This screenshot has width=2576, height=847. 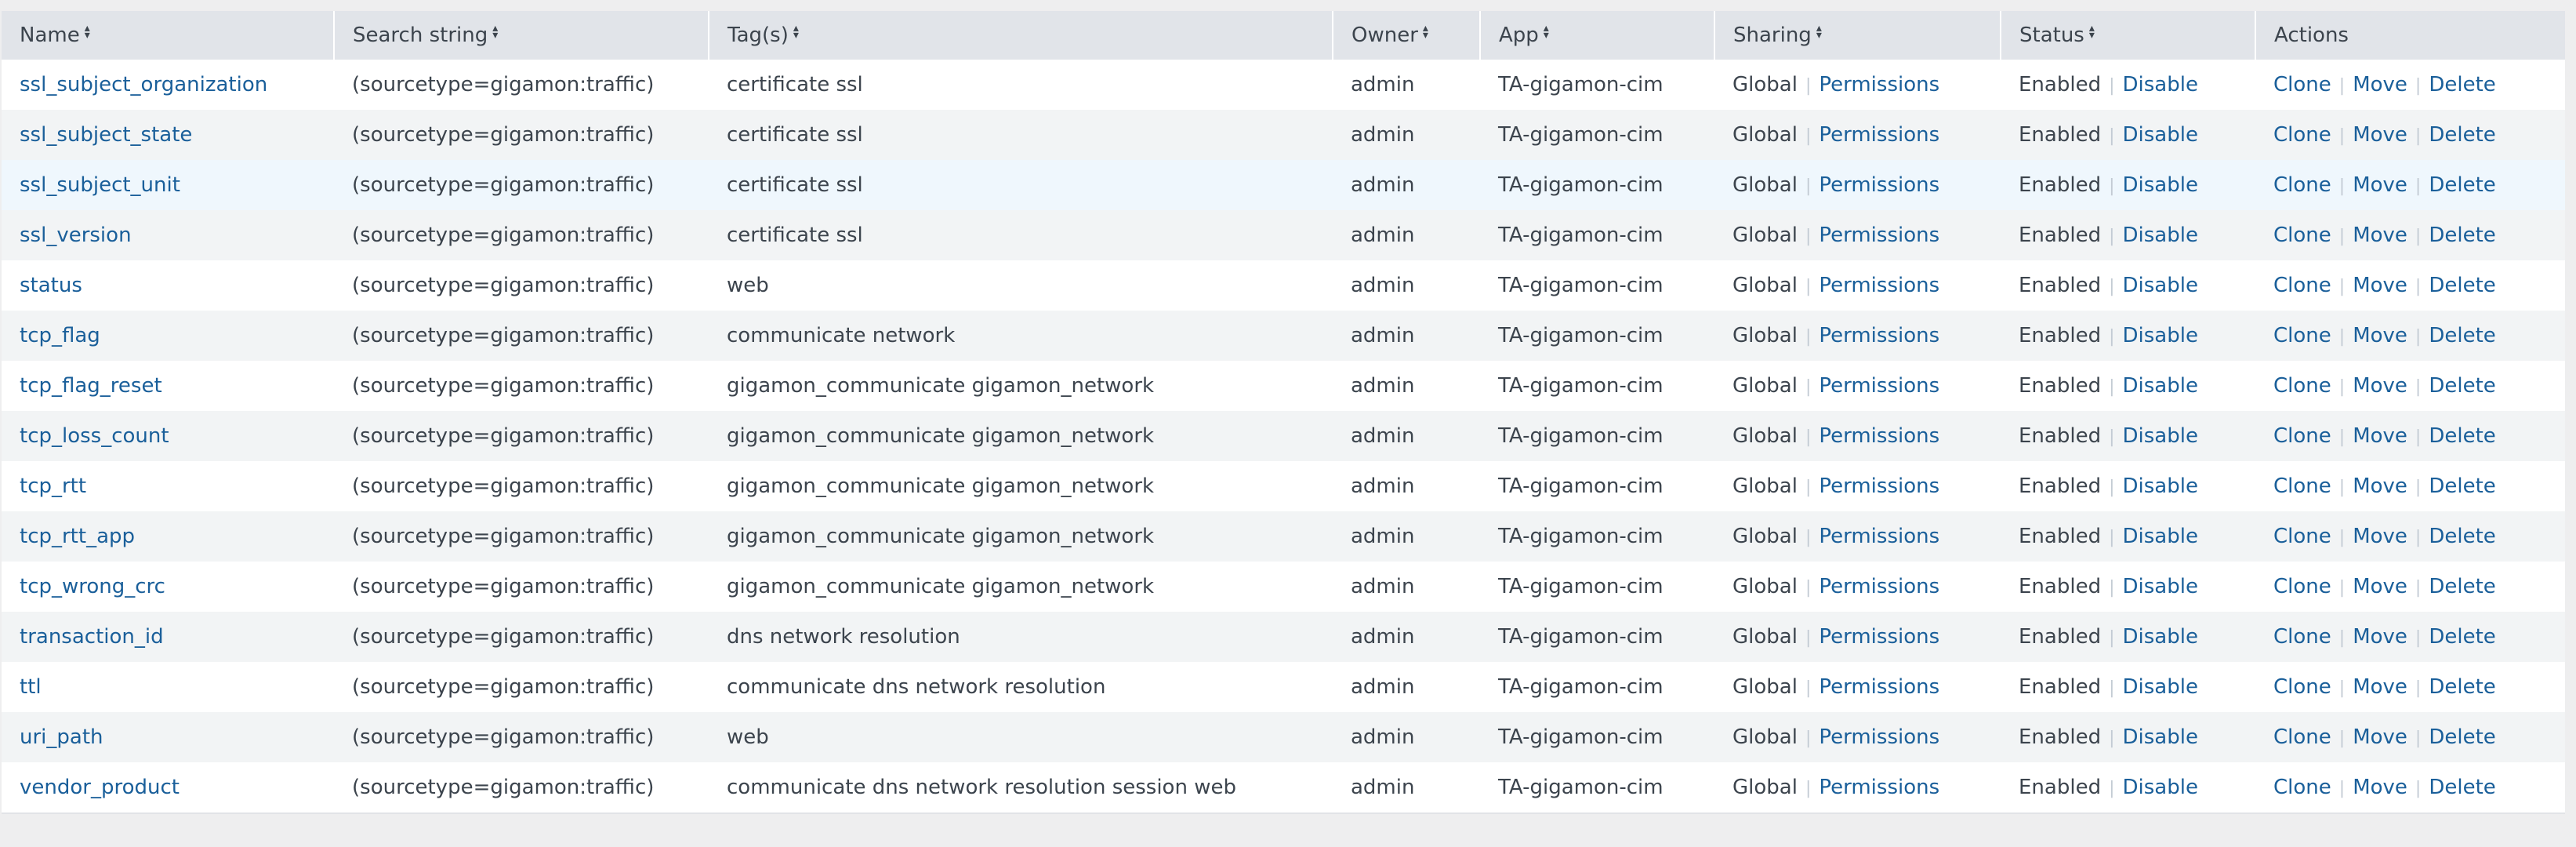 I want to click on alias-name-link: tcp_flag, so click(x=60, y=335).